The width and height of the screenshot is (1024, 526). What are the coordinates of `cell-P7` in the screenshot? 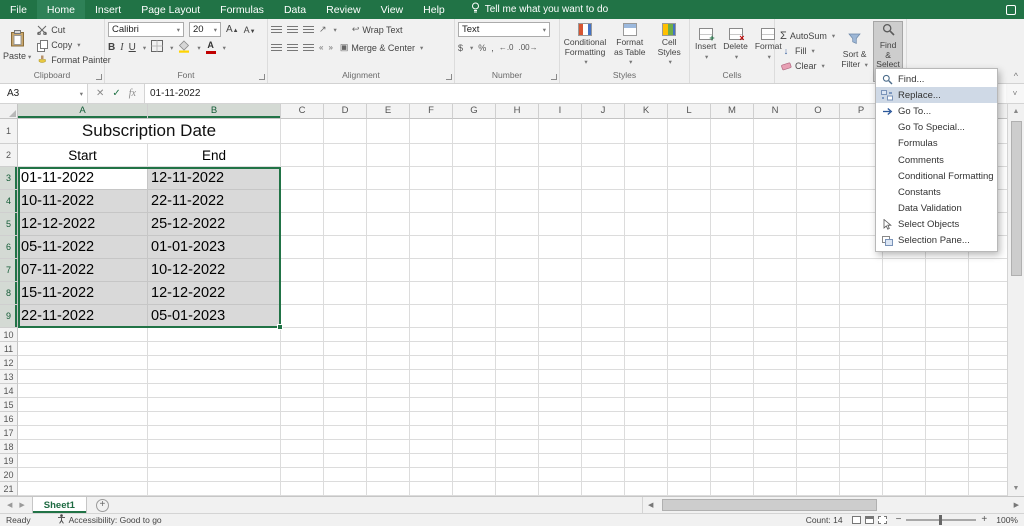 It's located at (861, 270).